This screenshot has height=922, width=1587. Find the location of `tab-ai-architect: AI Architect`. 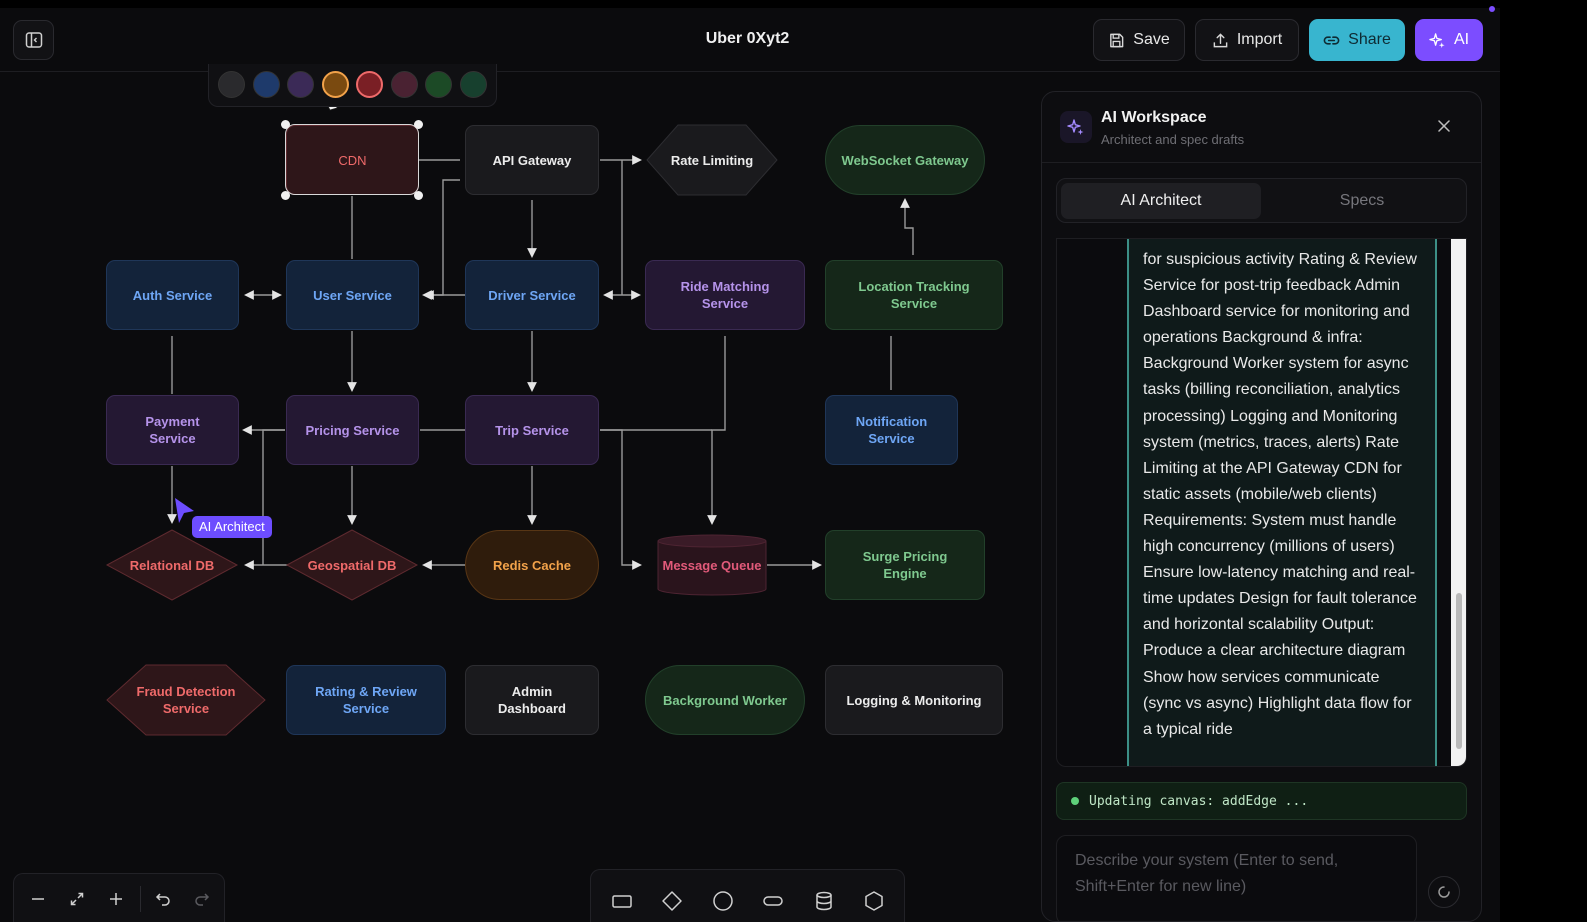

tab-ai-architect: AI Architect is located at coordinates (1161, 201).